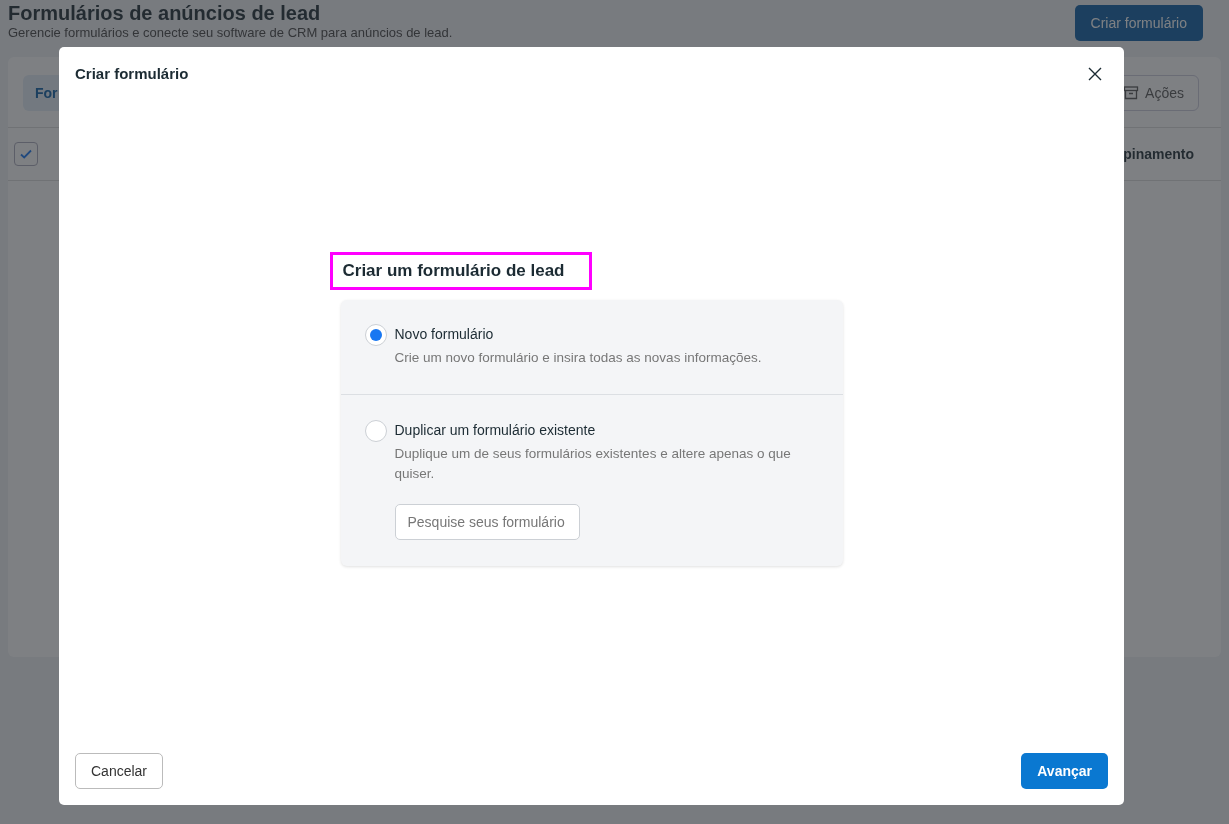 This screenshot has width=1229, height=824. I want to click on column-header: pinamento, so click(1158, 154).